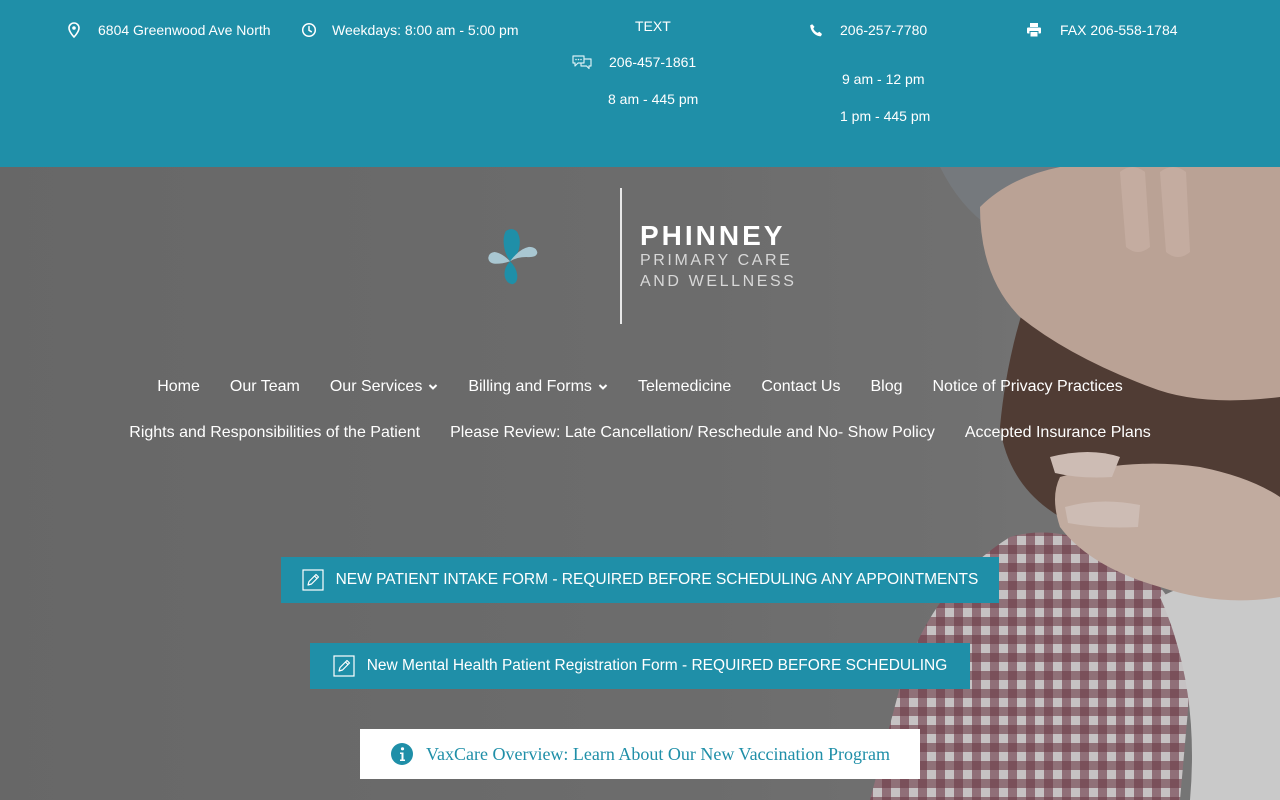 Image resolution: width=1280 pixels, height=800 pixels. I want to click on nav-privacy-practices: Notice of Privacy Practices, so click(1028, 387).